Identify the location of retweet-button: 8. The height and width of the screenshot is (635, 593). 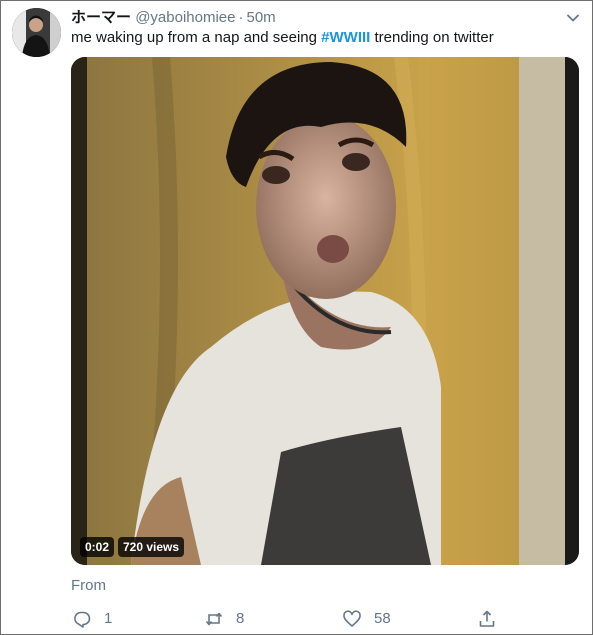
(224, 619).